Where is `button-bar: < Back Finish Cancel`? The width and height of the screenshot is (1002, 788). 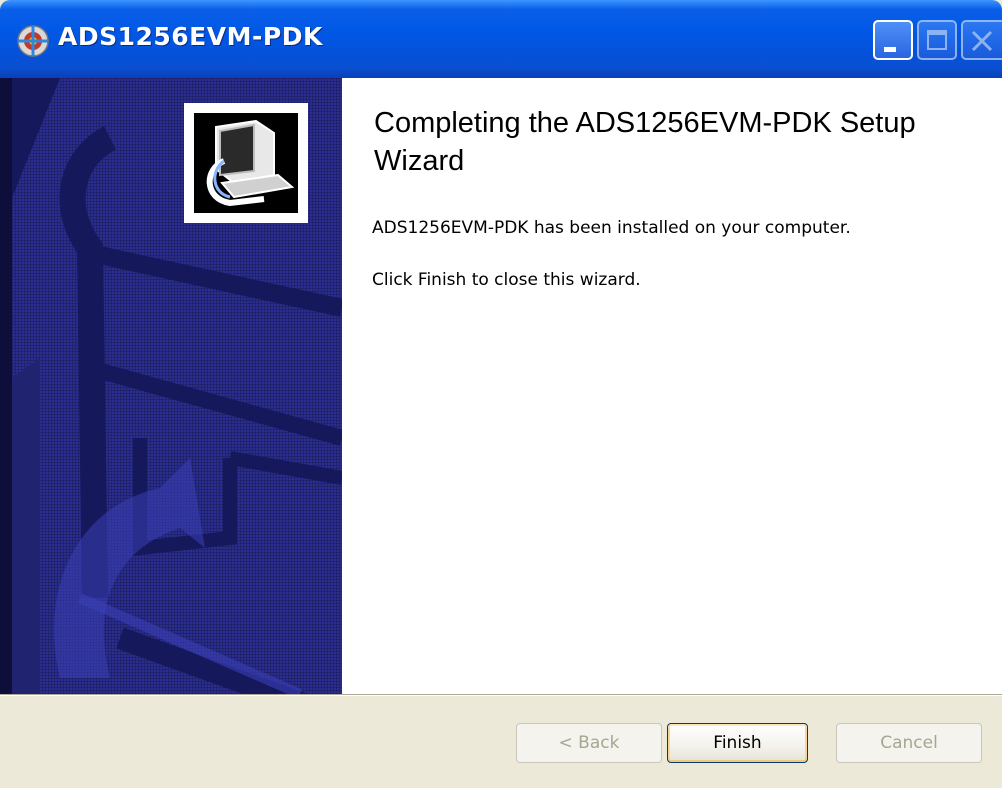 button-bar: < Back Finish Cancel is located at coordinates (501, 741).